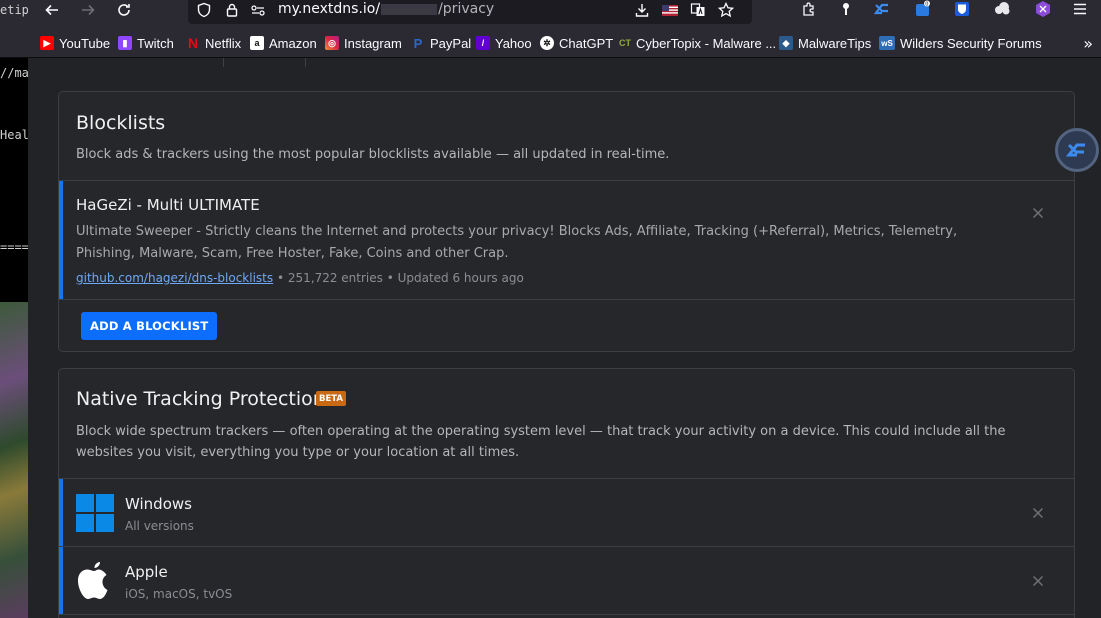 The width and height of the screenshot is (1101, 618). Describe the element at coordinates (88, 10) in the screenshot. I see `forward-button` at that location.